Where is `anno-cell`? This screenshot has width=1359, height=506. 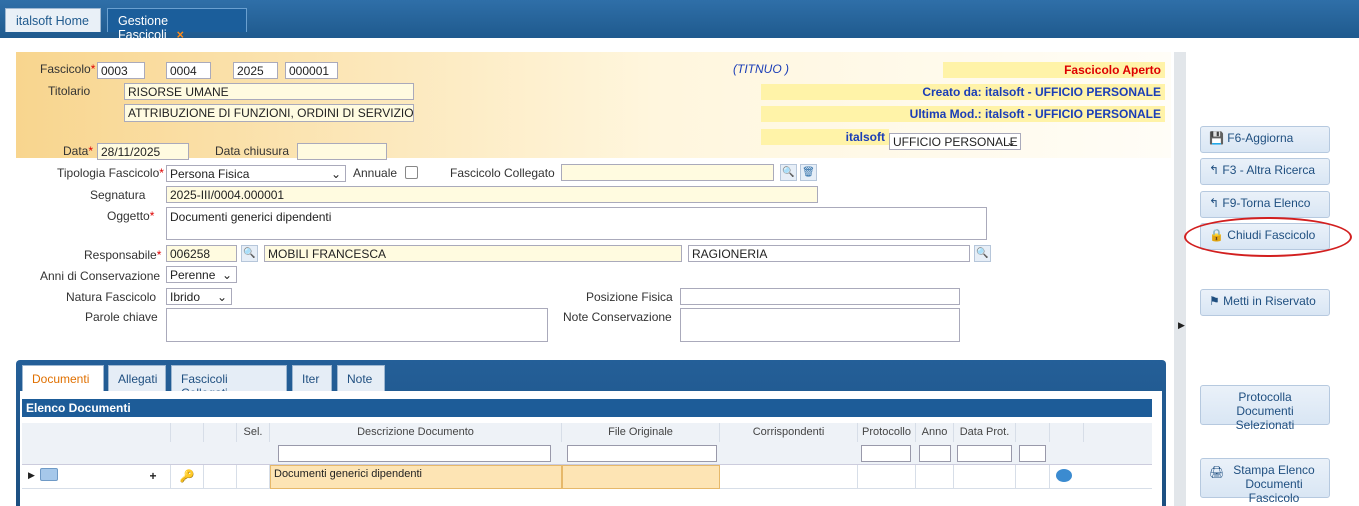
anno-cell is located at coordinates (935, 477).